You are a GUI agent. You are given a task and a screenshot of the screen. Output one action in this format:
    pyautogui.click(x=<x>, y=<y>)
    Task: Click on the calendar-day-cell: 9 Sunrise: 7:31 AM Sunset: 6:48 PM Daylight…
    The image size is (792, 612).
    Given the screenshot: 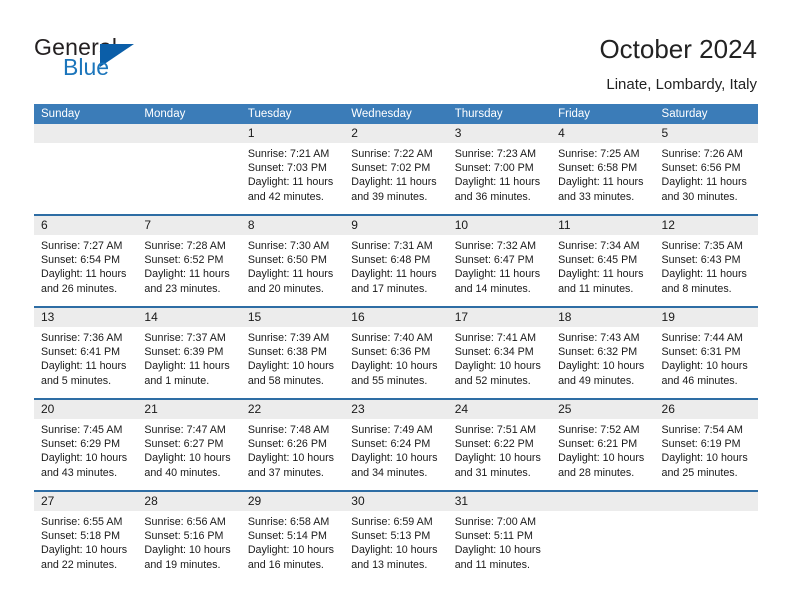 What is the action you would take?
    pyautogui.click(x=396, y=260)
    